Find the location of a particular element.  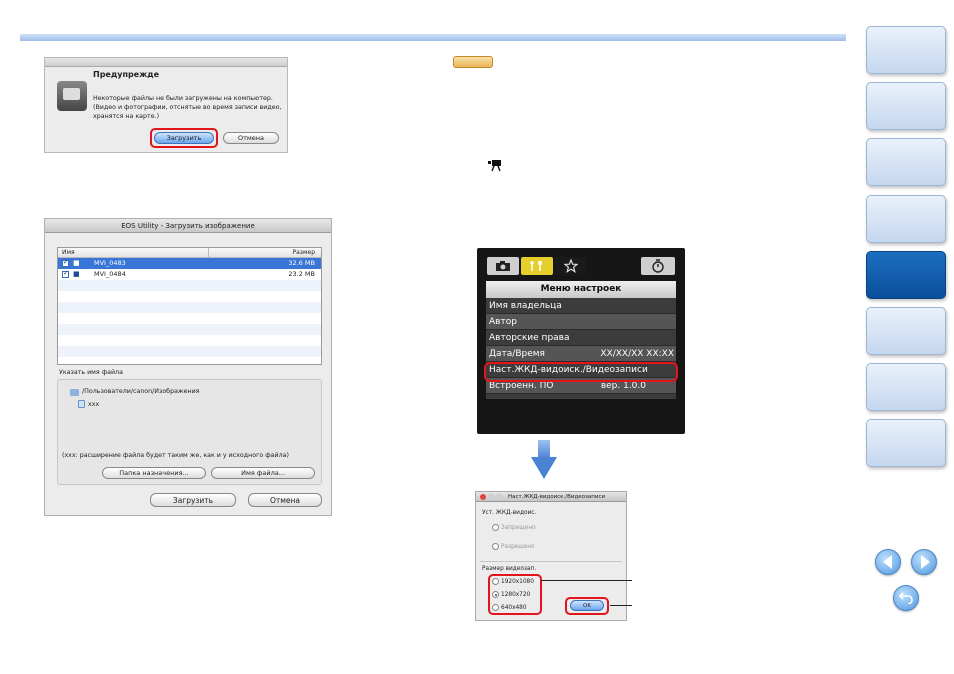

column-size: Размер is located at coordinates (303, 252).